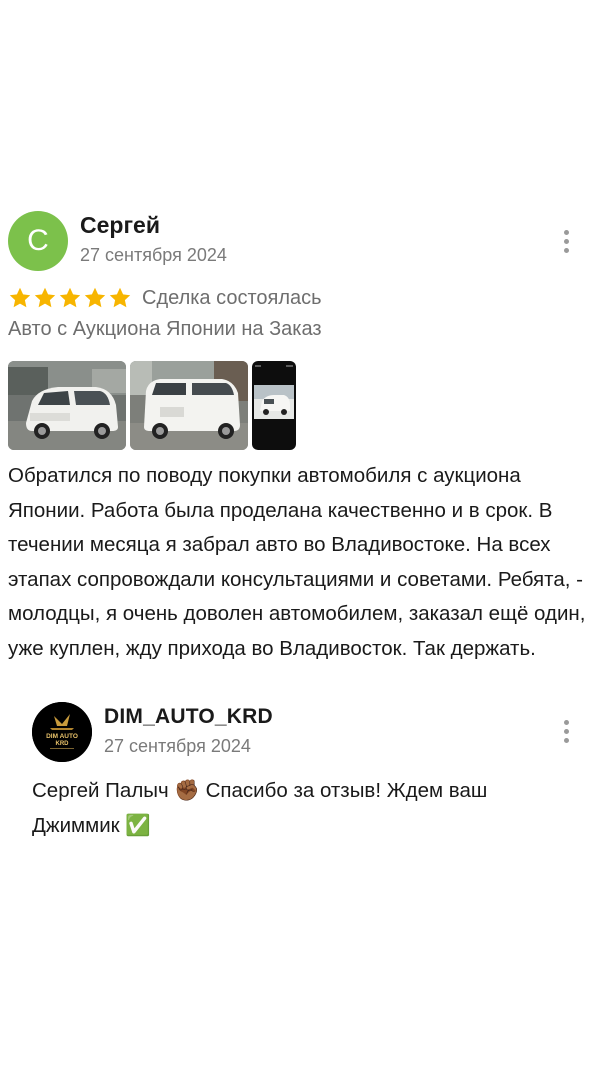  What do you see at coordinates (188, 717) in the screenshot?
I see `company-name: DIM_AUTO_KRD` at bounding box center [188, 717].